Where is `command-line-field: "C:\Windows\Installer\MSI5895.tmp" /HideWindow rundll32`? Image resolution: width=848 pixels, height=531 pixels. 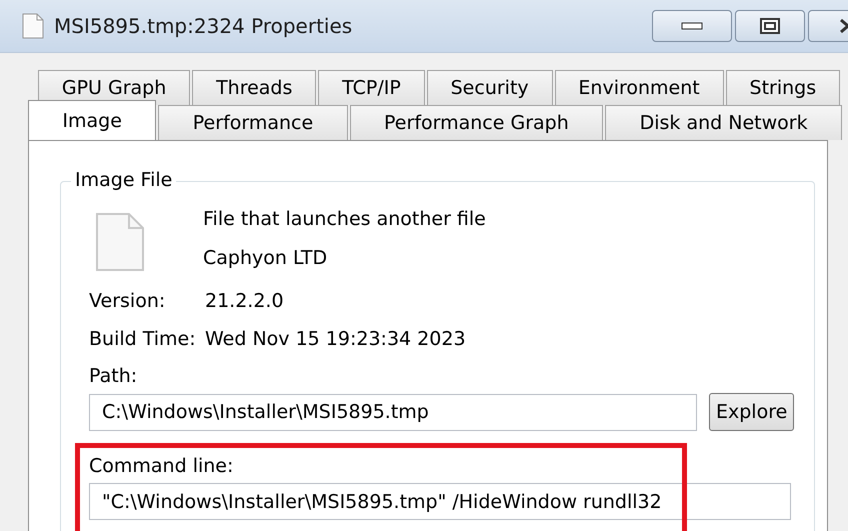
command-line-field: "C:\Windows\Installer\MSI5895.tmp" /HideWindow rundll32 is located at coordinates (440, 501).